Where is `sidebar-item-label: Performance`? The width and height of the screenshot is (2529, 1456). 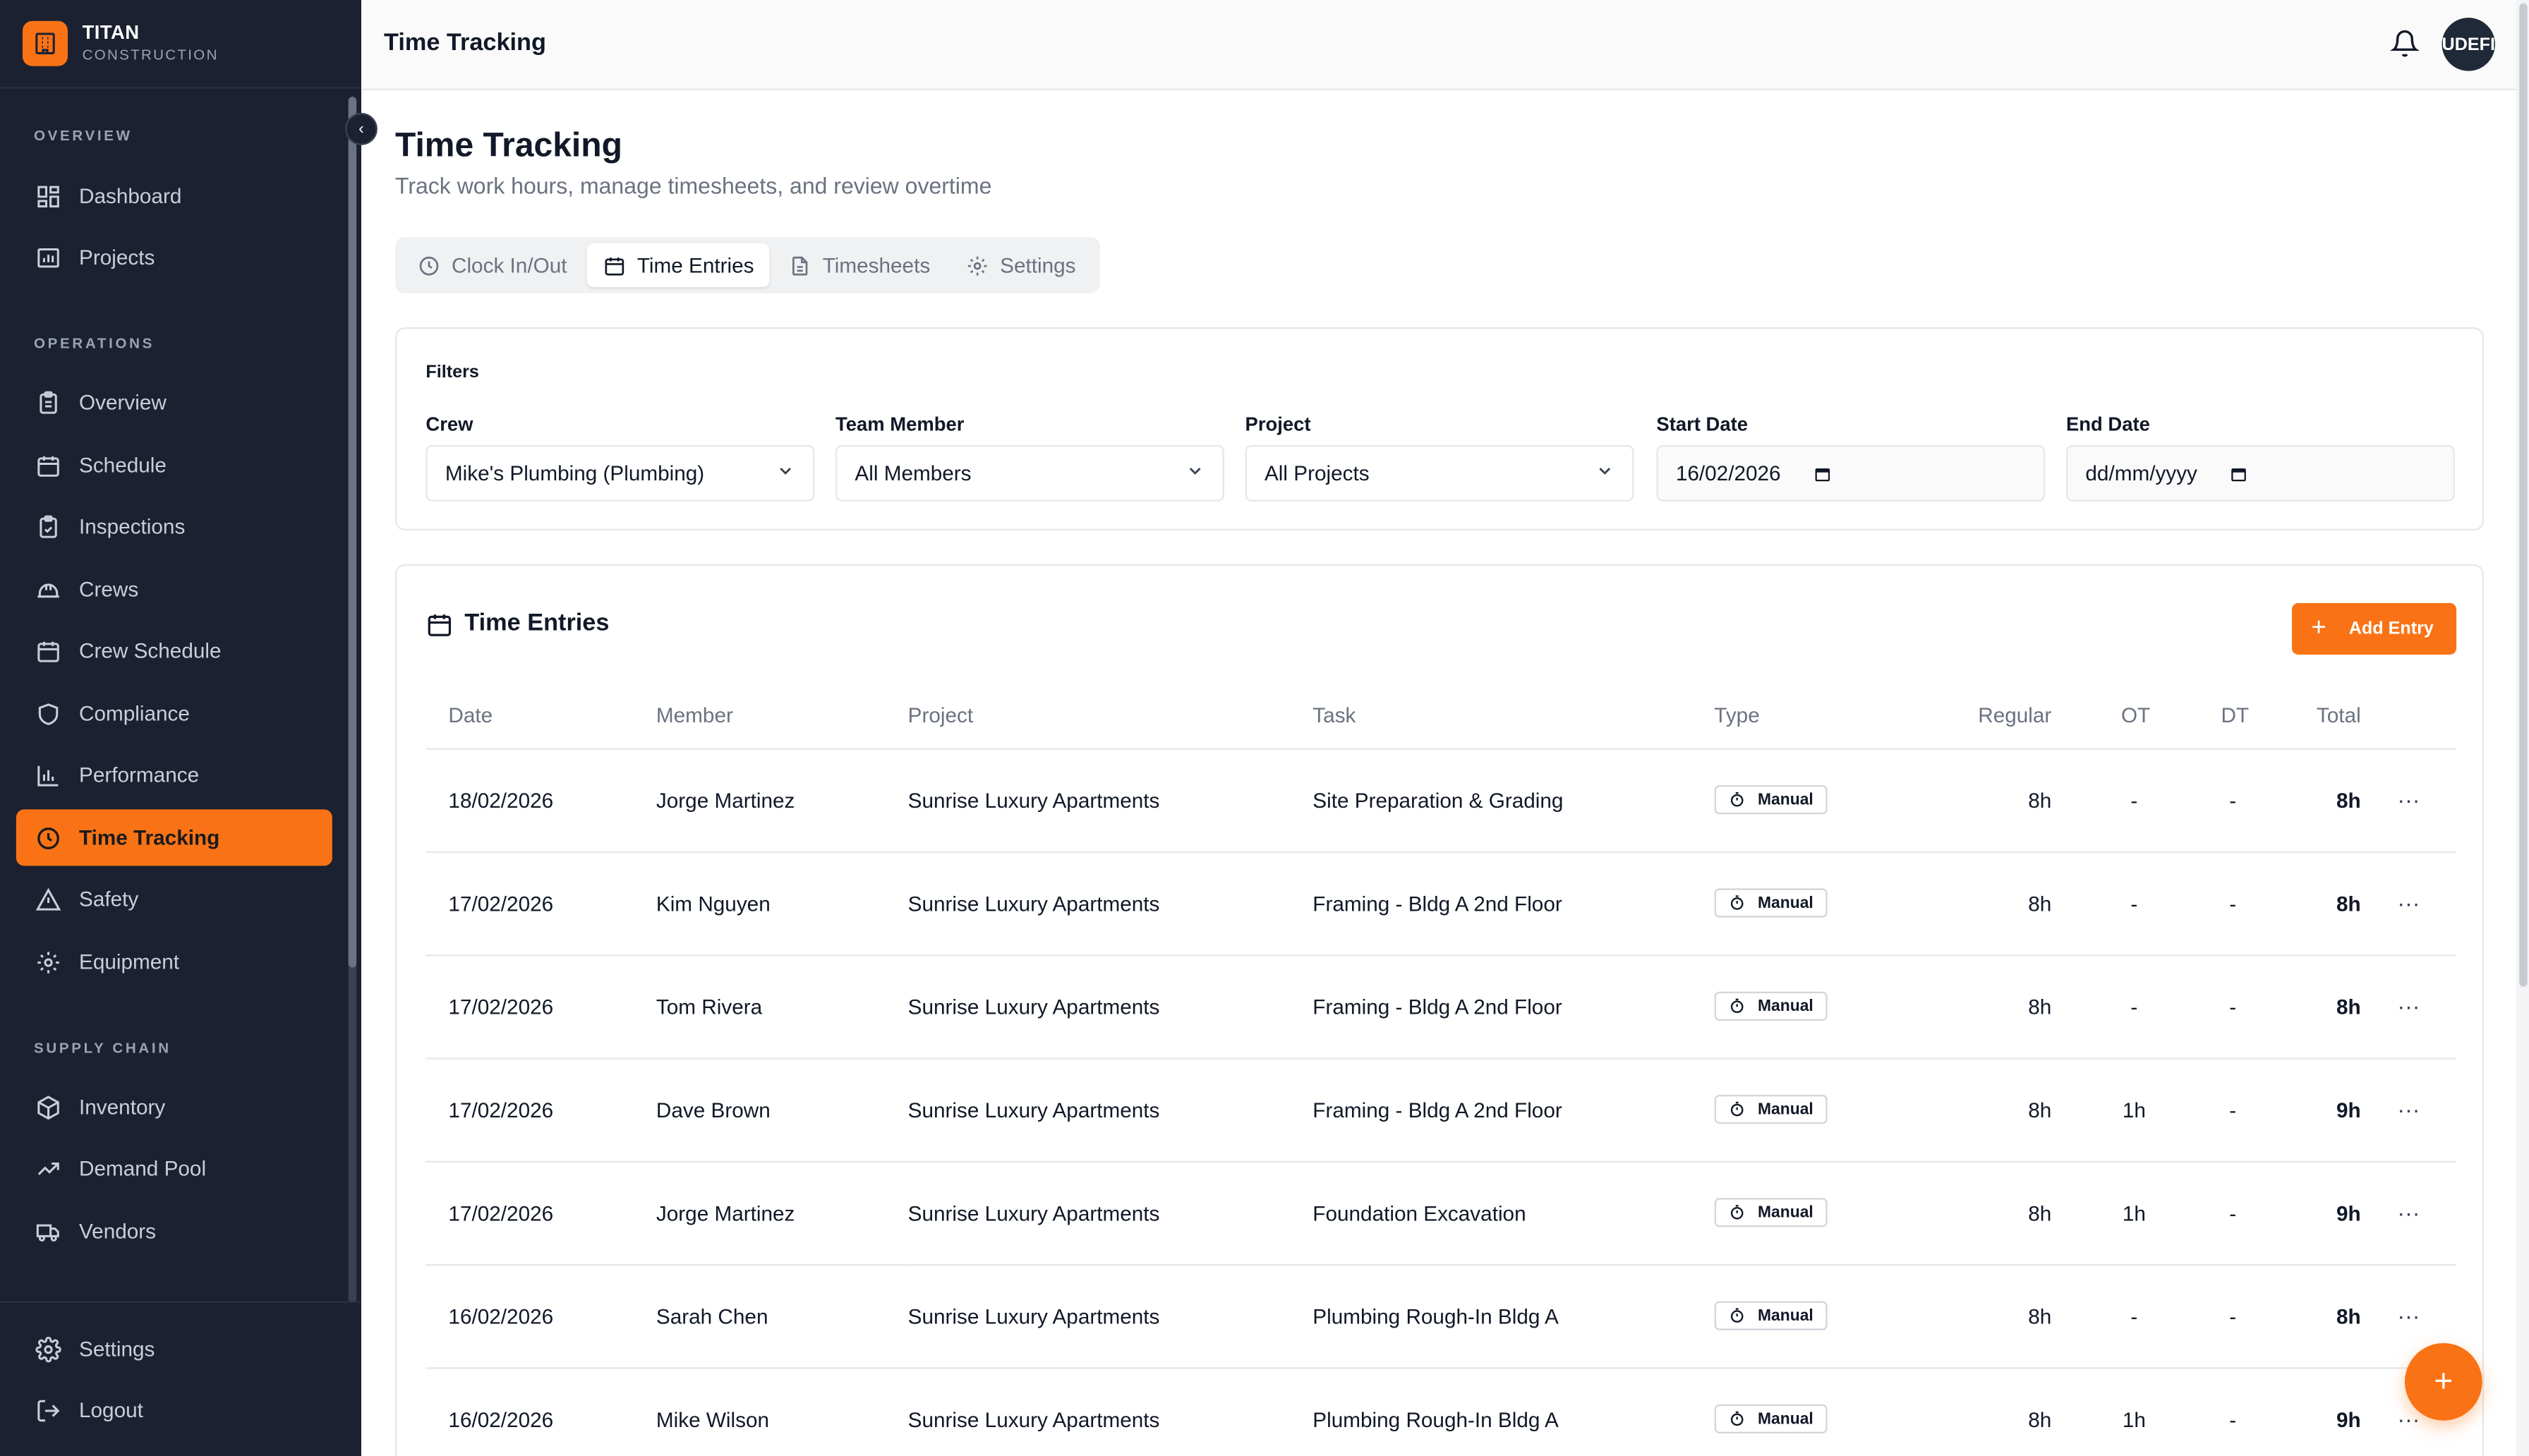
sidebar-item-label: Performance is located at coordinates (139, 775).